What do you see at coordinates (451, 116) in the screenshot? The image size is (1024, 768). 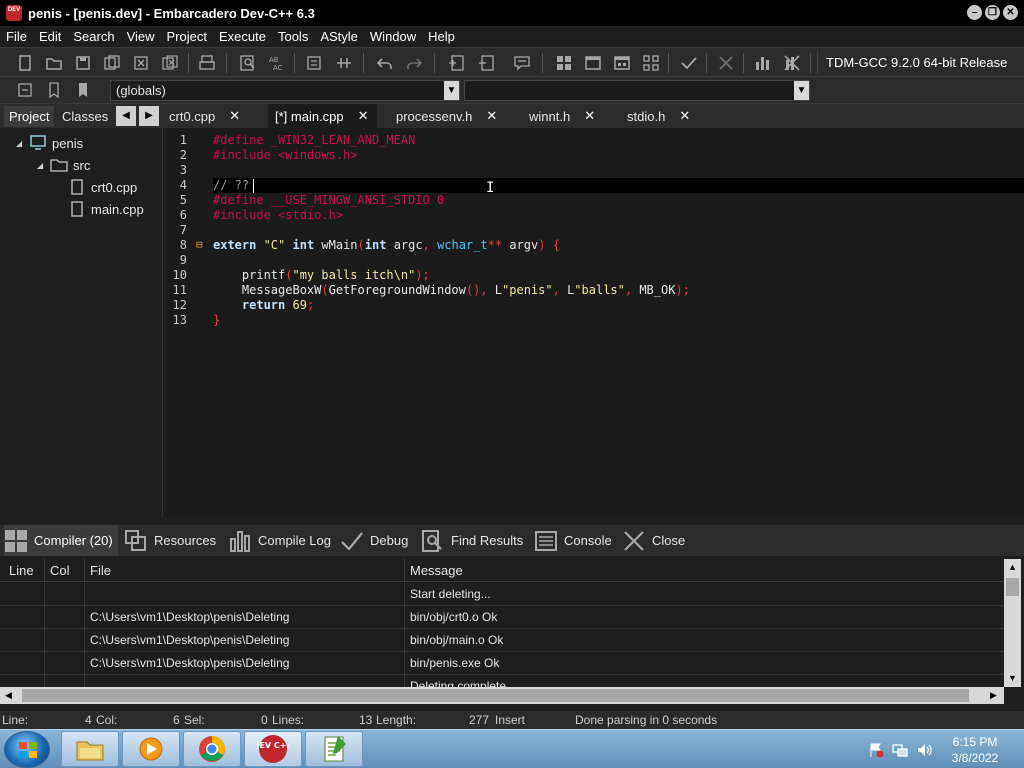 I see `tab-processenv: processenv.h ✕` at bounding box center [451, 116].